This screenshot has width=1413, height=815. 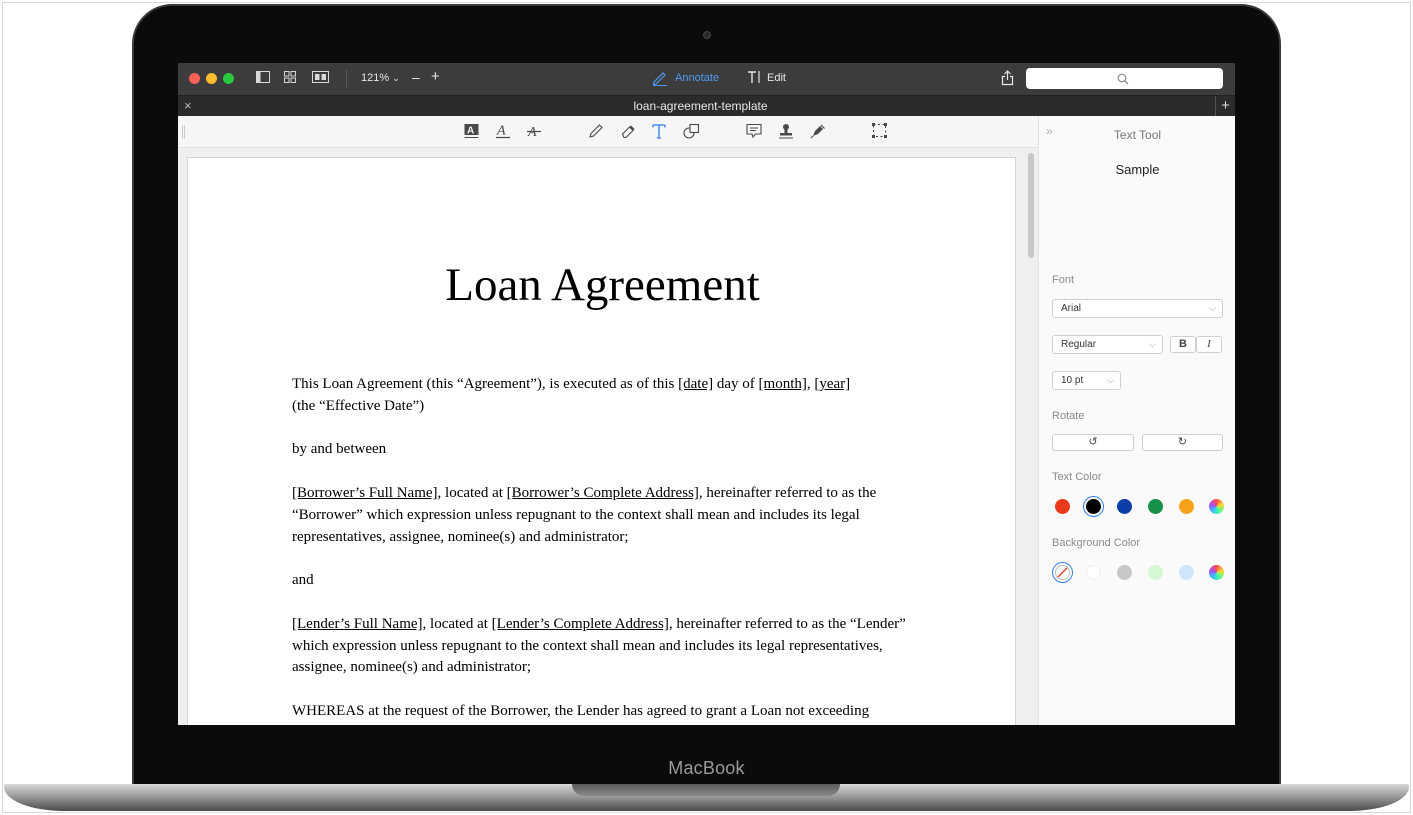 I want to click on grid-view-icon, so click(x=290, y=79).